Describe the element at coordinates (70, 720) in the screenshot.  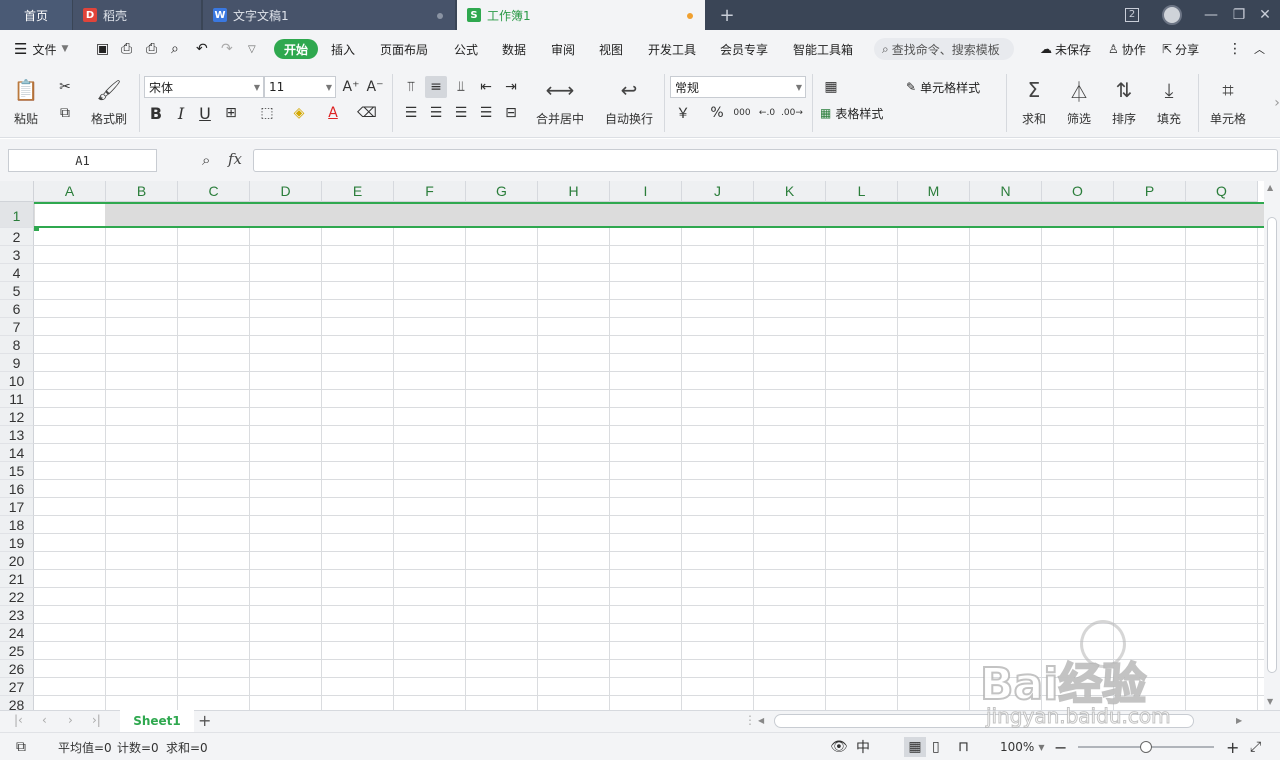
I see `next-sheet-button: ›` at that location.